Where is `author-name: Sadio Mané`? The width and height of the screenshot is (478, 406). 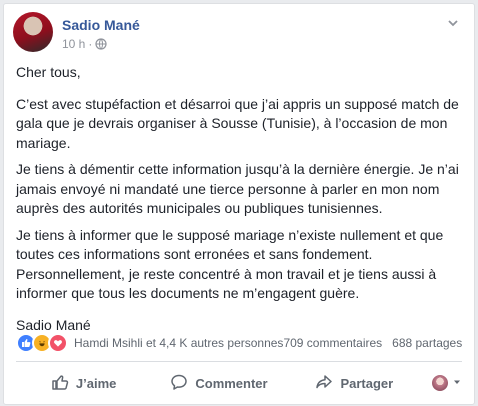 author-name: Sadio Mané is located at coordinates (101, 25).